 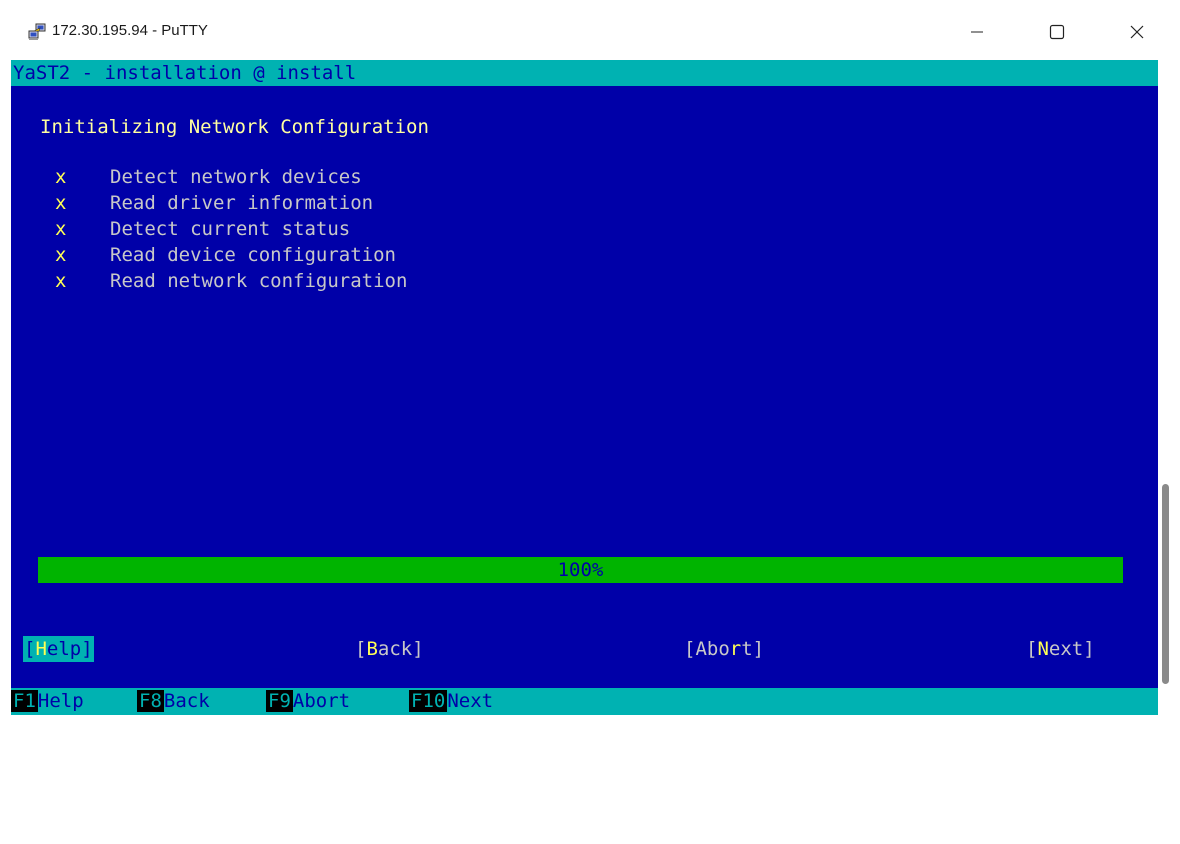 I want to click on next-button-rest: ext, so click(x=1066, y=649).